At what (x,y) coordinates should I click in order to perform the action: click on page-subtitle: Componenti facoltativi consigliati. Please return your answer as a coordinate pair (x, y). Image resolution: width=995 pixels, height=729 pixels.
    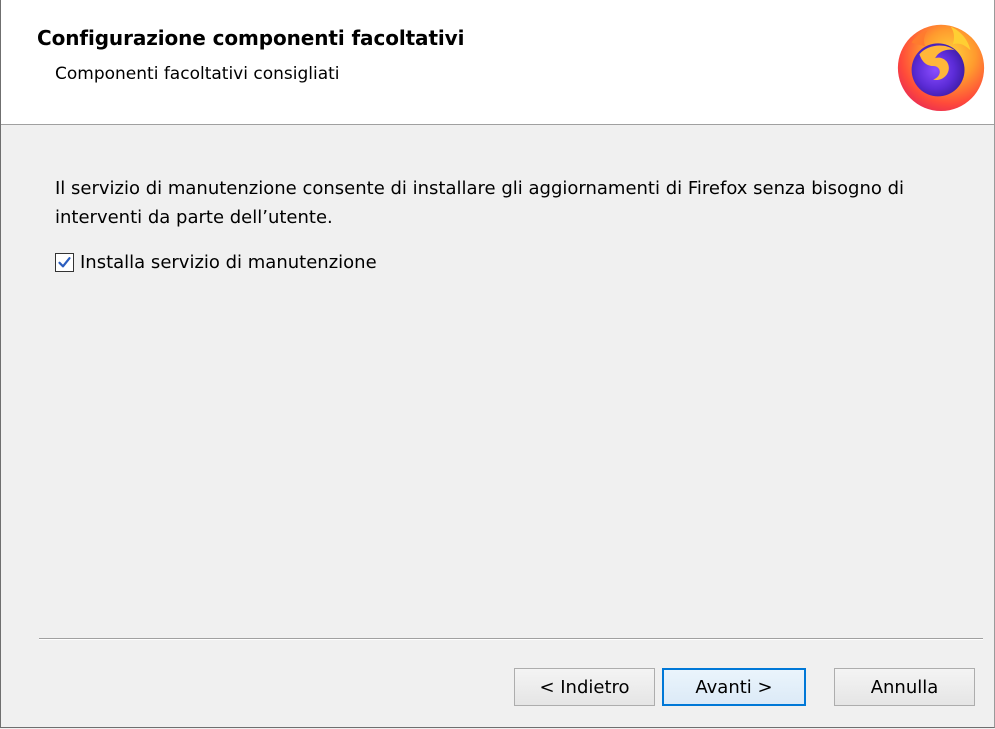
    Looking at the image, I should click on (197, 74).